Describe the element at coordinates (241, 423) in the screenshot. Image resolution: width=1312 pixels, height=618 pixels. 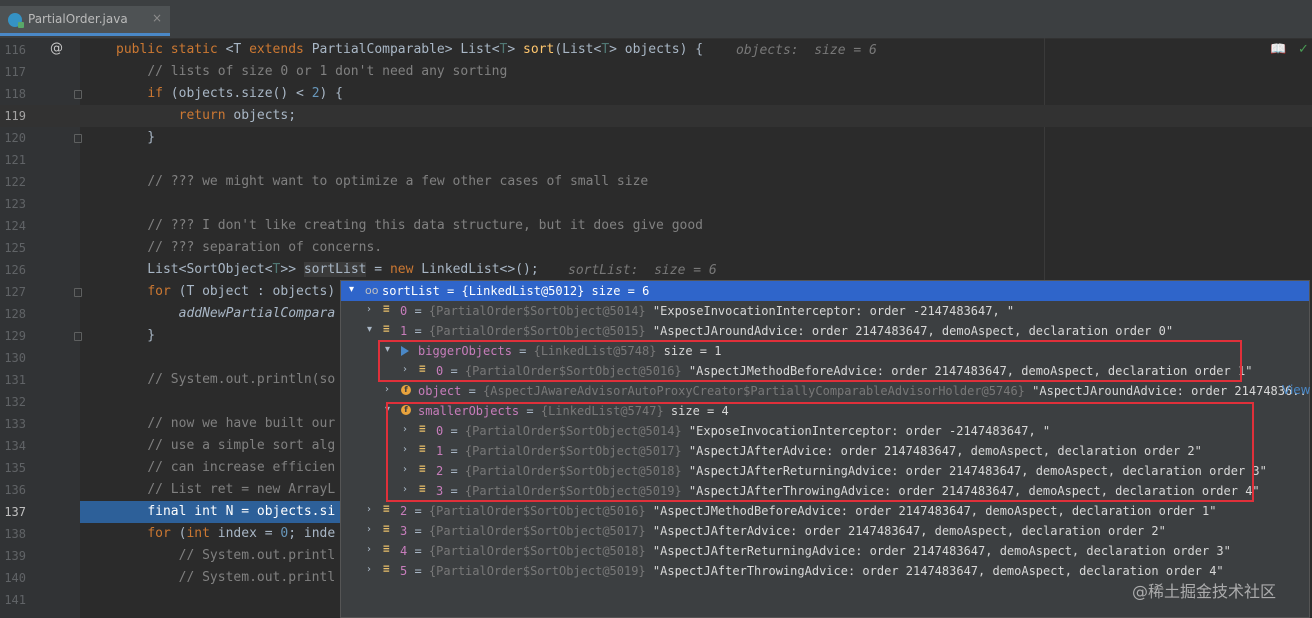
I see `code-text: // now we have built our` at that location.